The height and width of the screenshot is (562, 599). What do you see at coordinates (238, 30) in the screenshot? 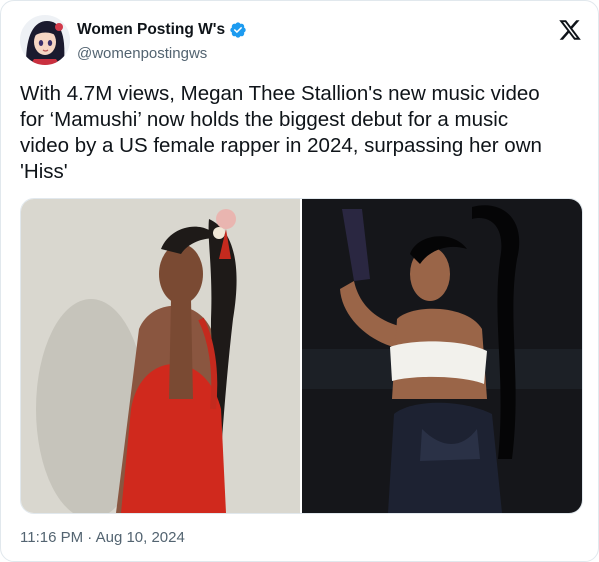
I see `verified-badge-icon` at bounding box center [238, 30].